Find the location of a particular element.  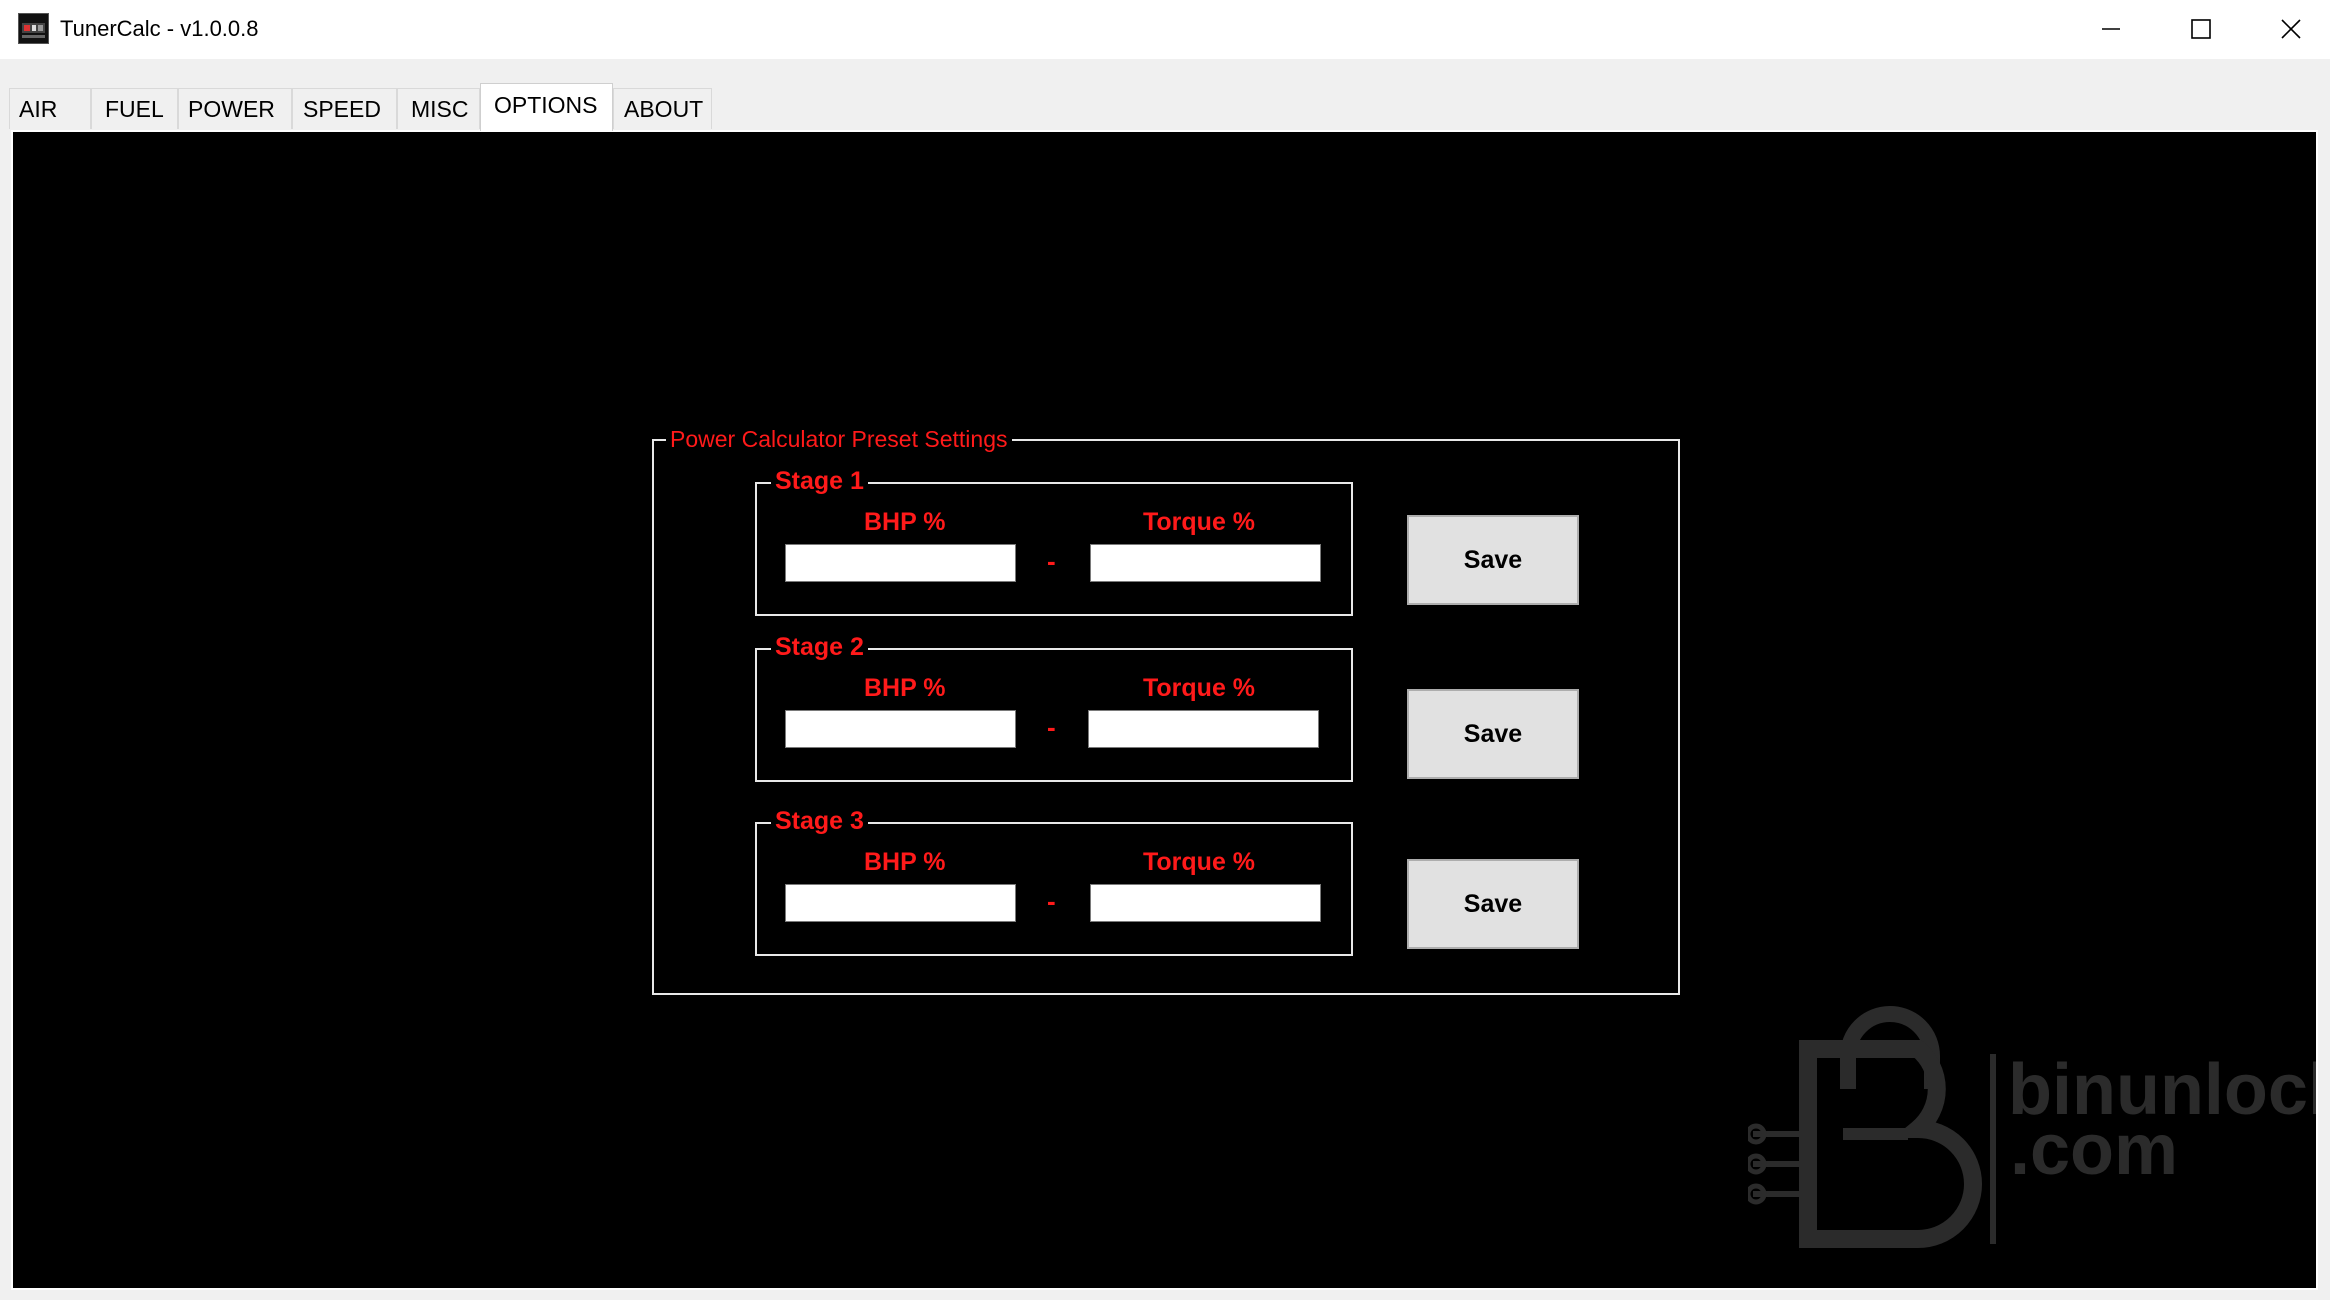

tab-air: AIR is located at coordinates (50, 108).